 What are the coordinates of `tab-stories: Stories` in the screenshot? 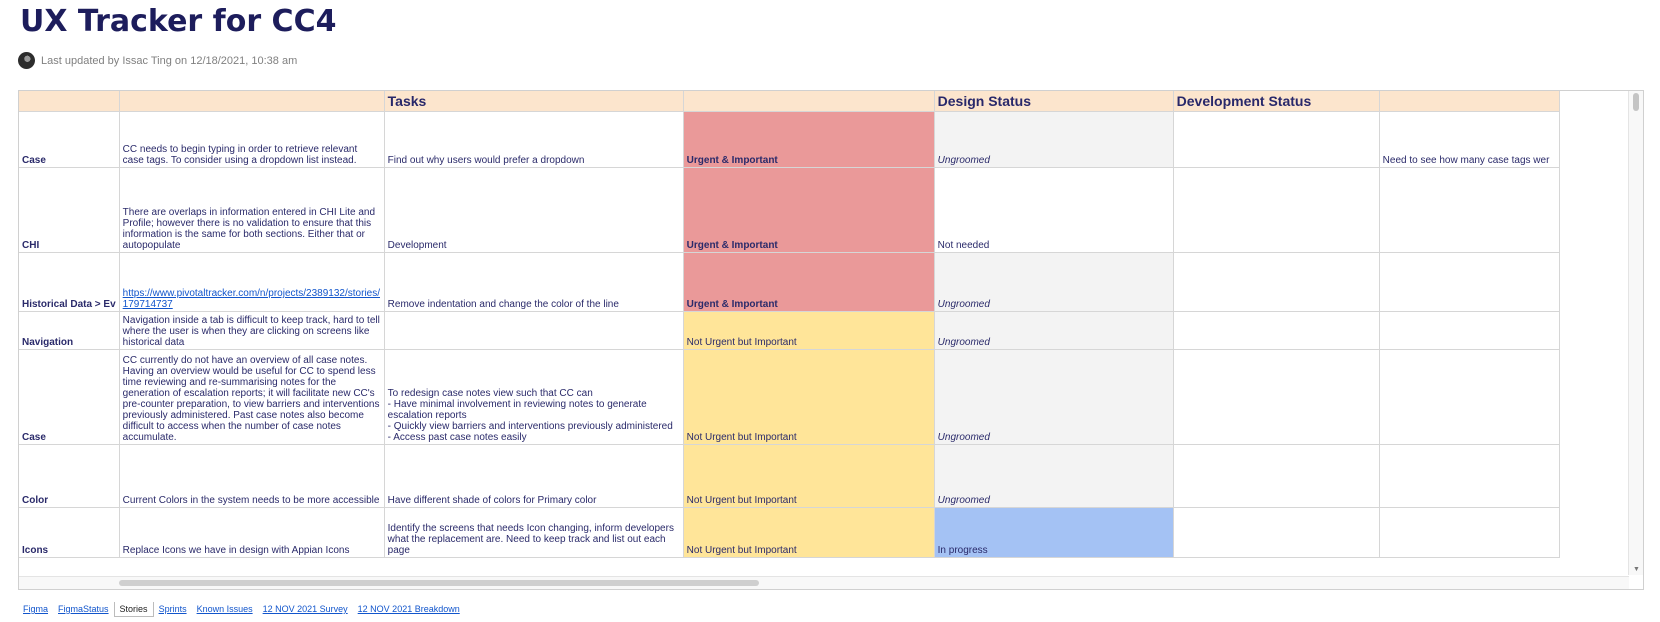 It's located at (133, 609).